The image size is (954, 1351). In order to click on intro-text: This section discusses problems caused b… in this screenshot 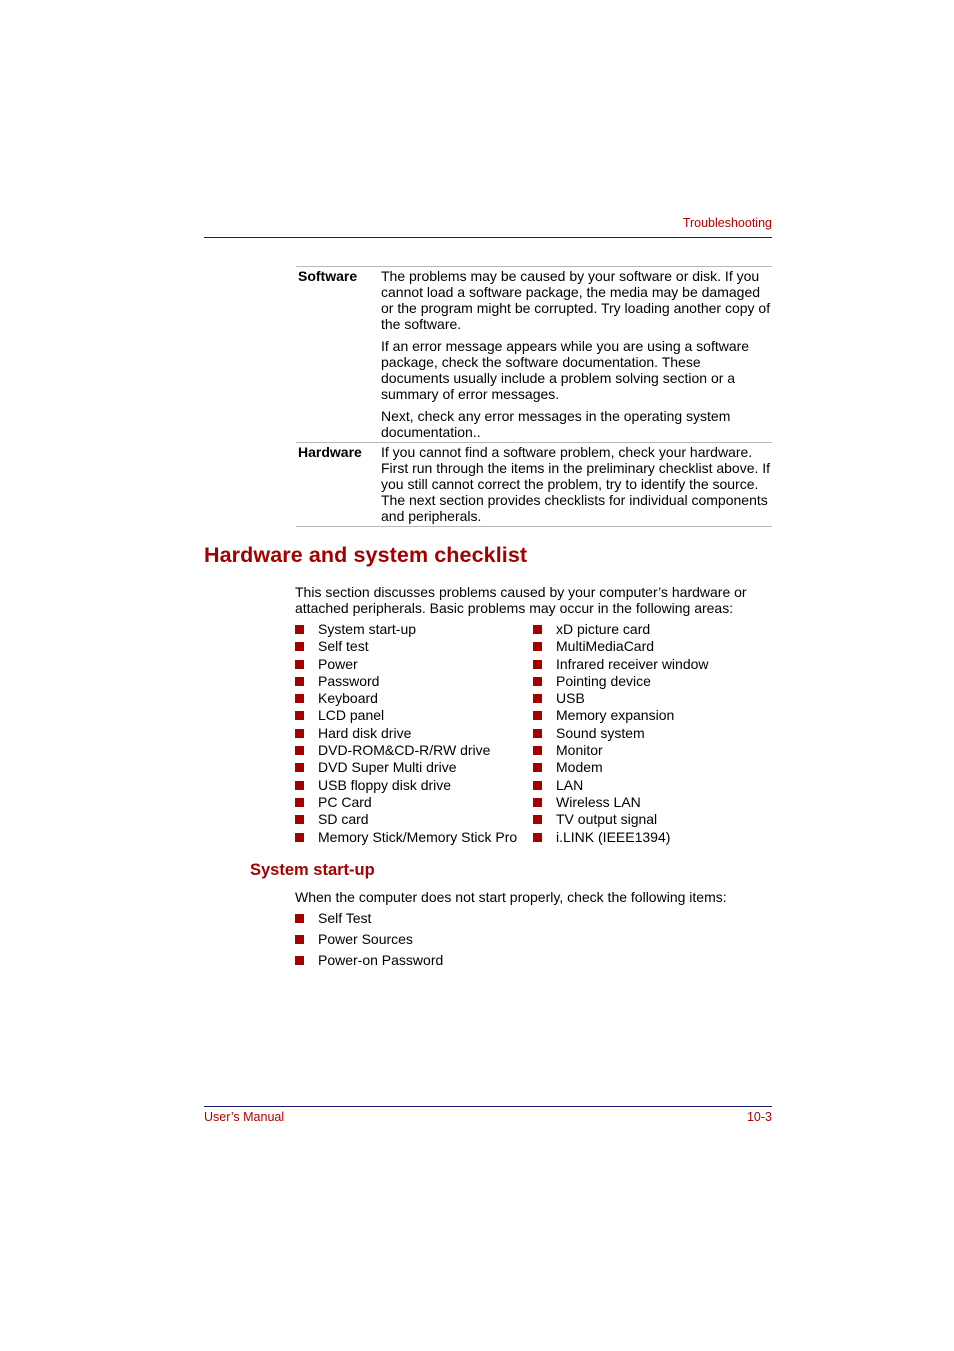, I will do `click(521, 600)`.